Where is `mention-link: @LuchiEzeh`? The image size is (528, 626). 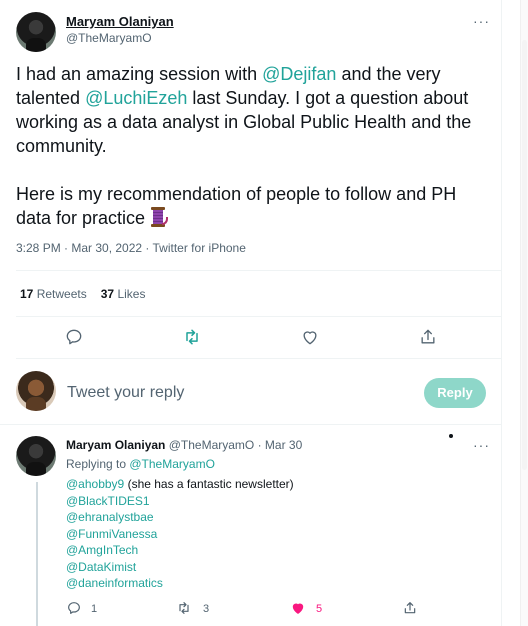 mention-link: @LuchiEzeh is located at coordinates (136, 98).